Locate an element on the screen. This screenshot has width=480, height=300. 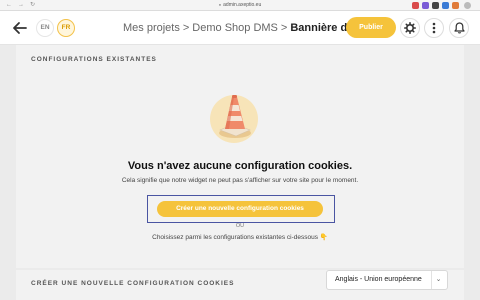
section-title: CRÉER UNE NOUVELLE CONFIGURATION COOKIES is located at coordinates (133, 283).